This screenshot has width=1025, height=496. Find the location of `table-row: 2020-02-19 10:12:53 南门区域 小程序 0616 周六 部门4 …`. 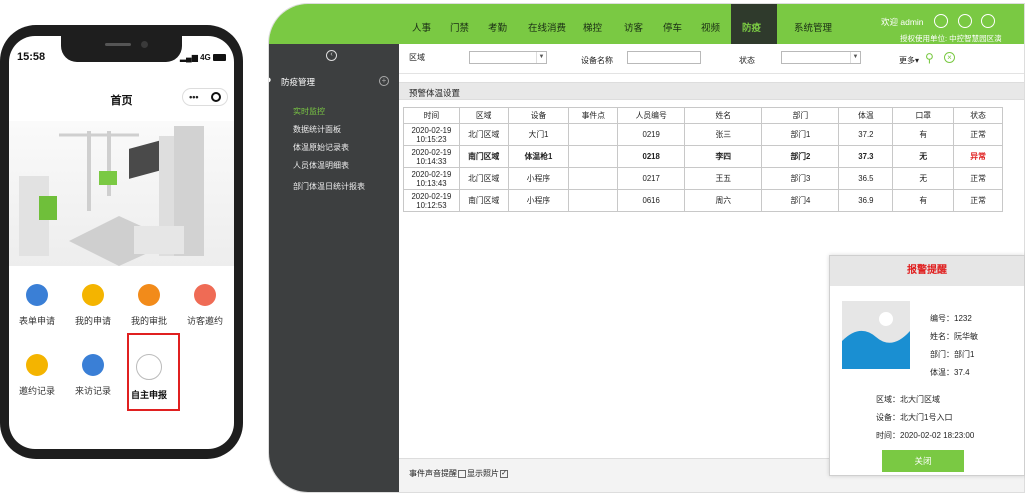

table-row: 2020-02-19 10:12:53 南门区域 小程序 0616 周六 部门4 … is located at coordinates (703, 200).